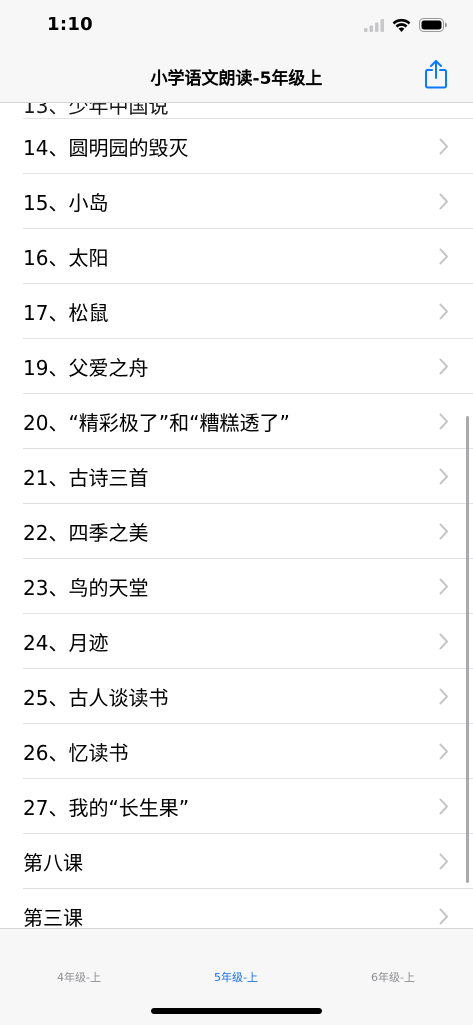 Image resolution: width=473 pixels, height=1025 pixels. What do you see at coordinates (236, 531) in the screenshot?
I see `list-item: 22、四季之美` at bounding box center [236, 531].